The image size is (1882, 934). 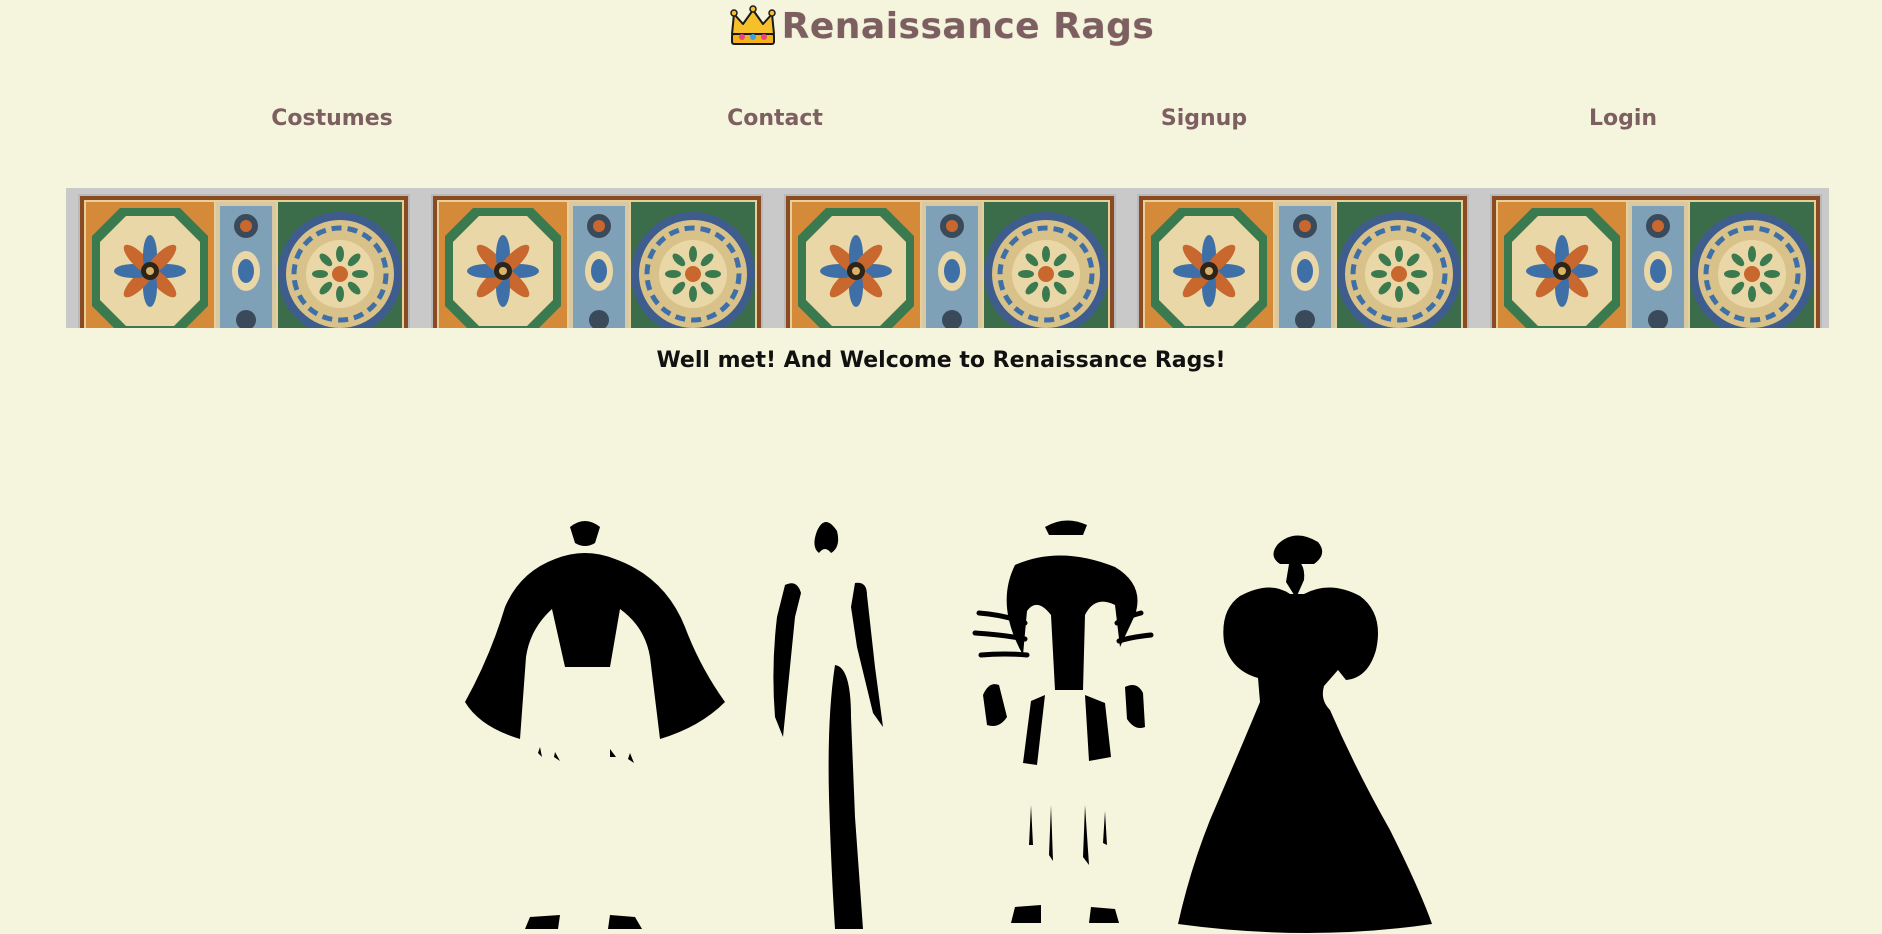 I want to click on site-header: Renaissance Rags, so click(x=941, y=26).